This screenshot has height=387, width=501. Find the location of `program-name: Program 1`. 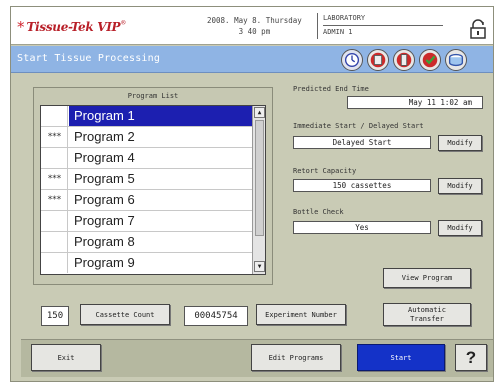

program-name: Program 1 is located at coordinates (104, 115).